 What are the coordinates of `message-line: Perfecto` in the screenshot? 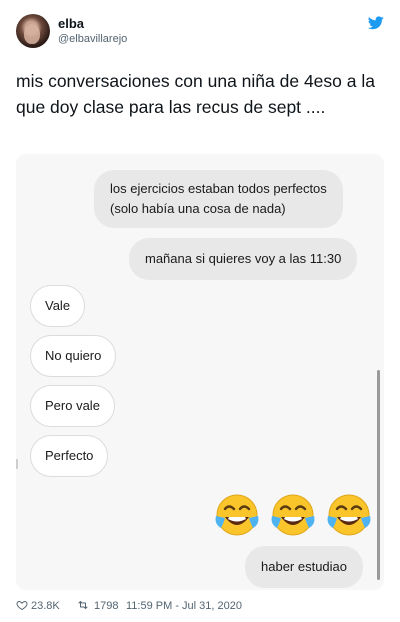 It's located at (69, 455).